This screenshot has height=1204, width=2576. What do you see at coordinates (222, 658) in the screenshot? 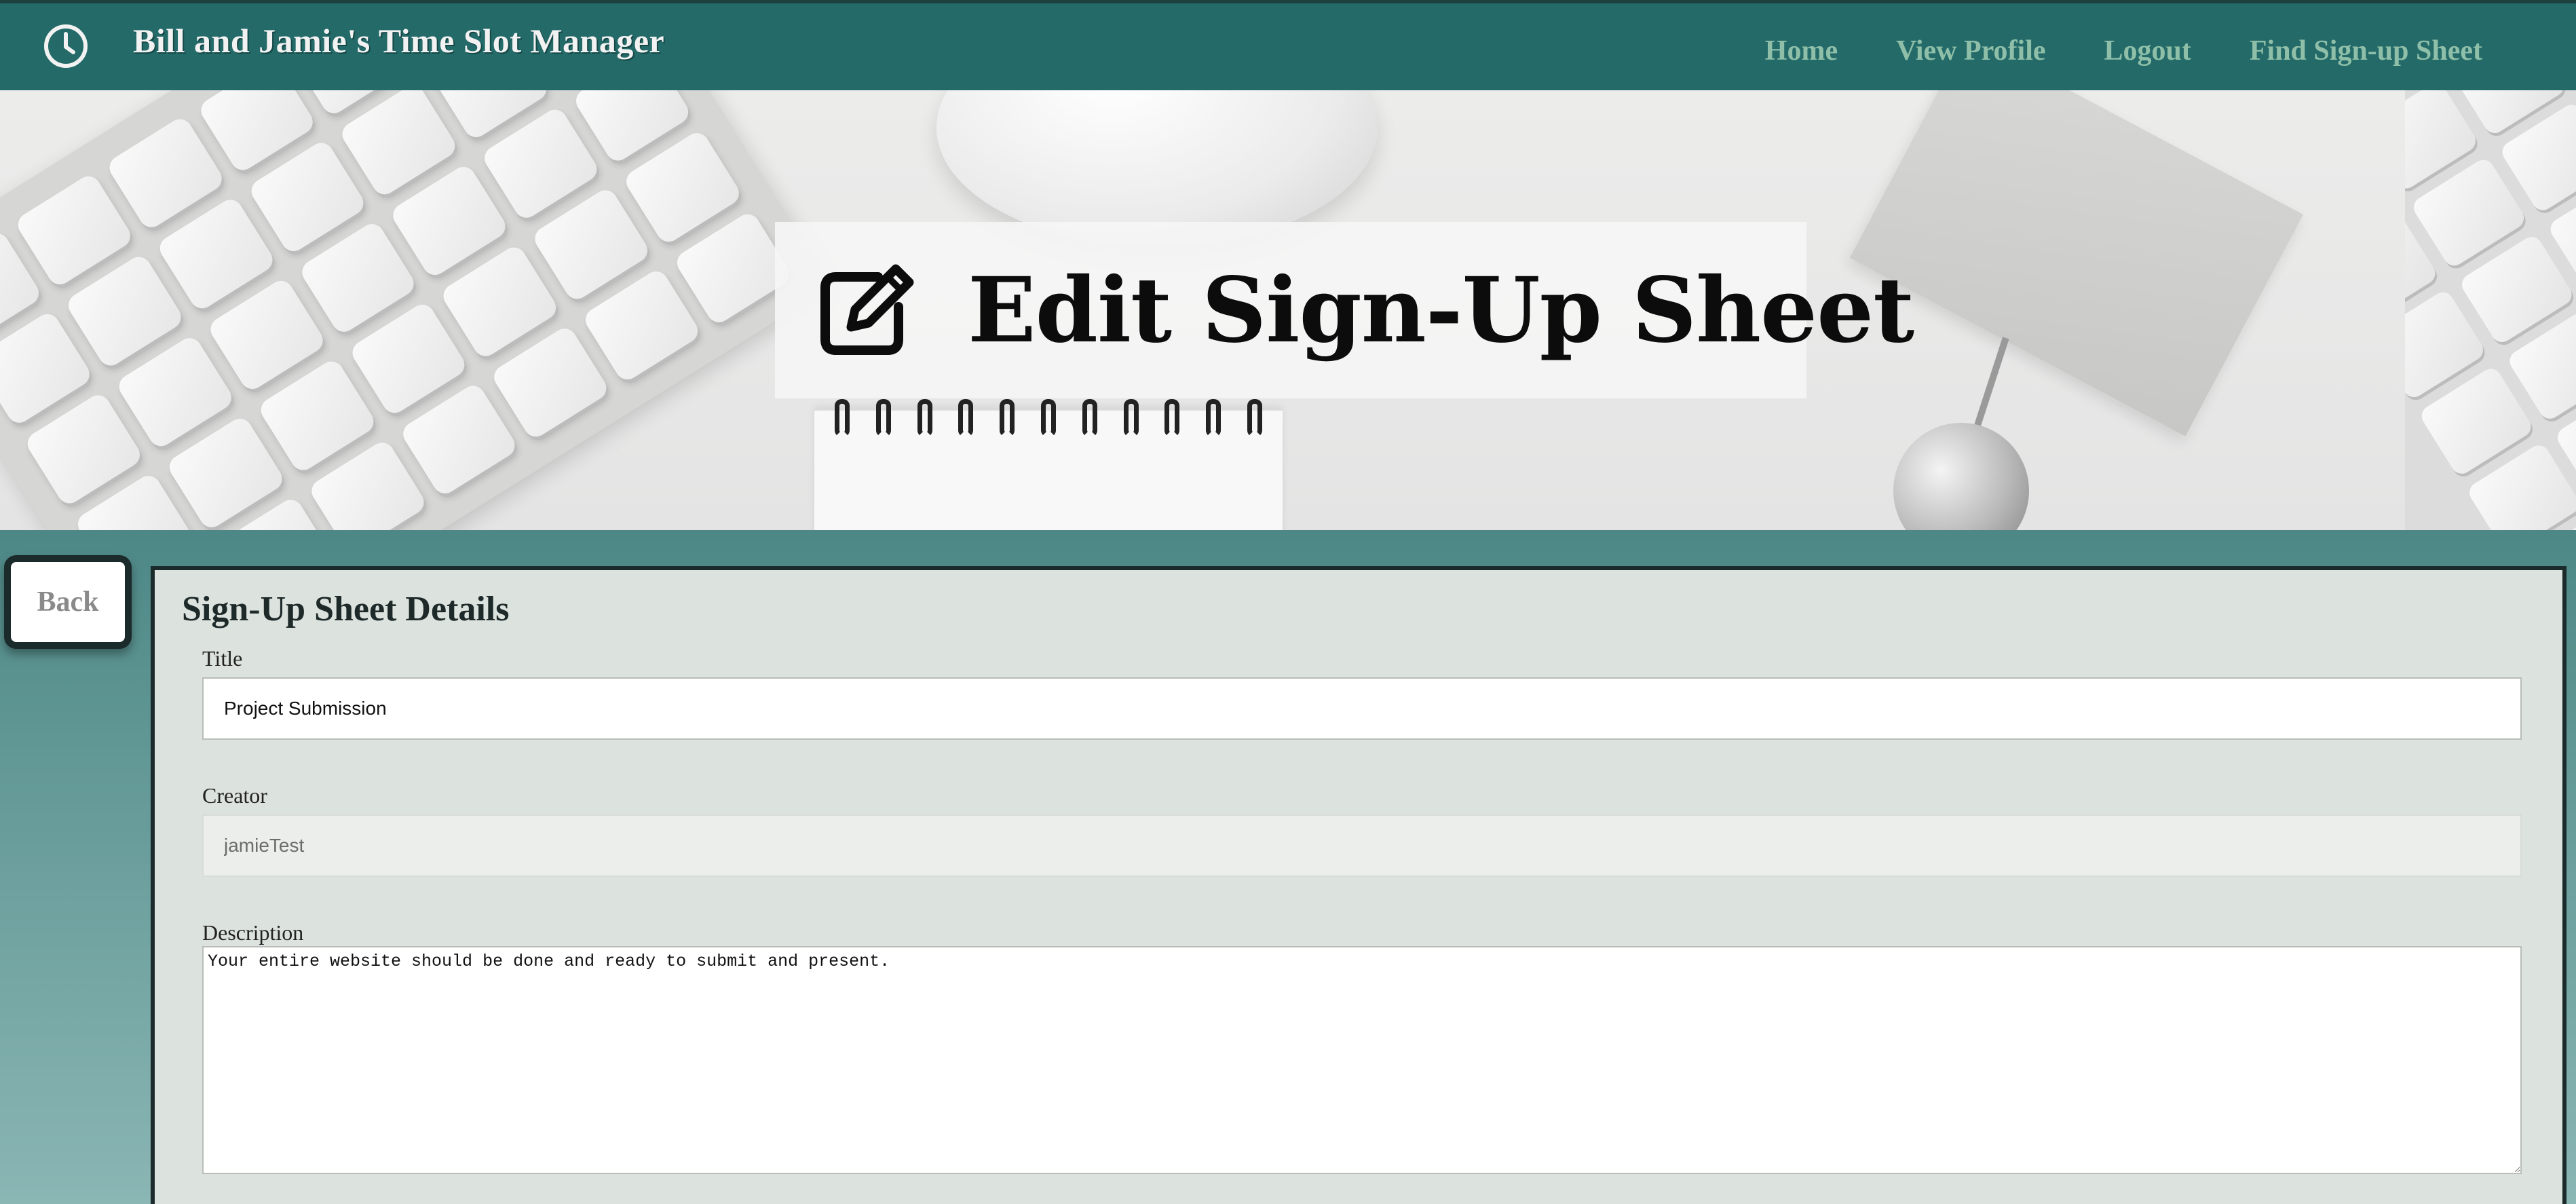
I see `title-label: Title` at bounding box center [222, 658].